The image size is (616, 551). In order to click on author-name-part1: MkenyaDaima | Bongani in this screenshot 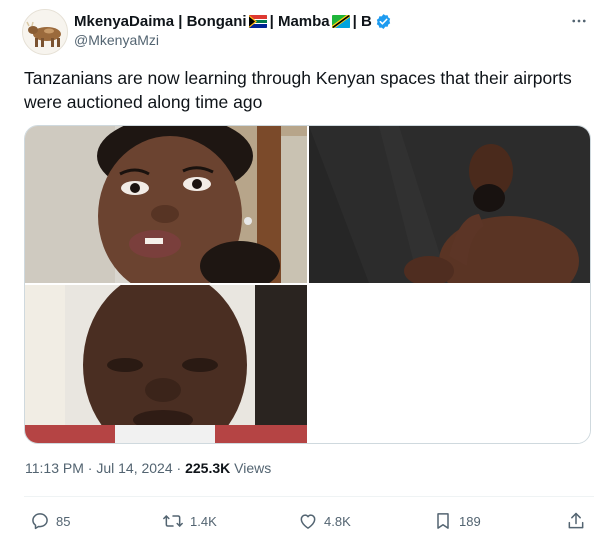, I will do `click(160, 21)`.